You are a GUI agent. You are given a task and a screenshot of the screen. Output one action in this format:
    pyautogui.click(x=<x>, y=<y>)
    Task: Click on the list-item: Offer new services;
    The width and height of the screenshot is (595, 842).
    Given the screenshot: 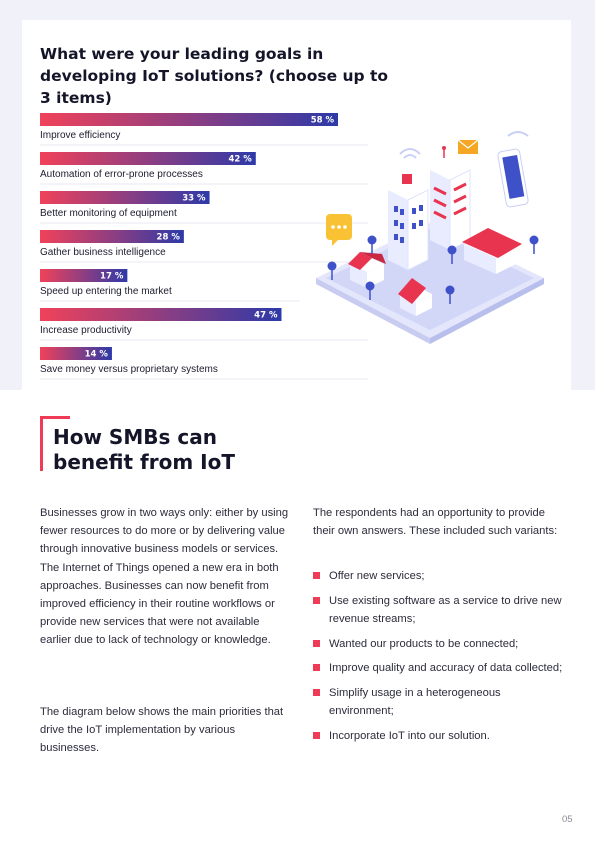 What is the action you would take?
    pyautogui.click(x=438, y=576)
    